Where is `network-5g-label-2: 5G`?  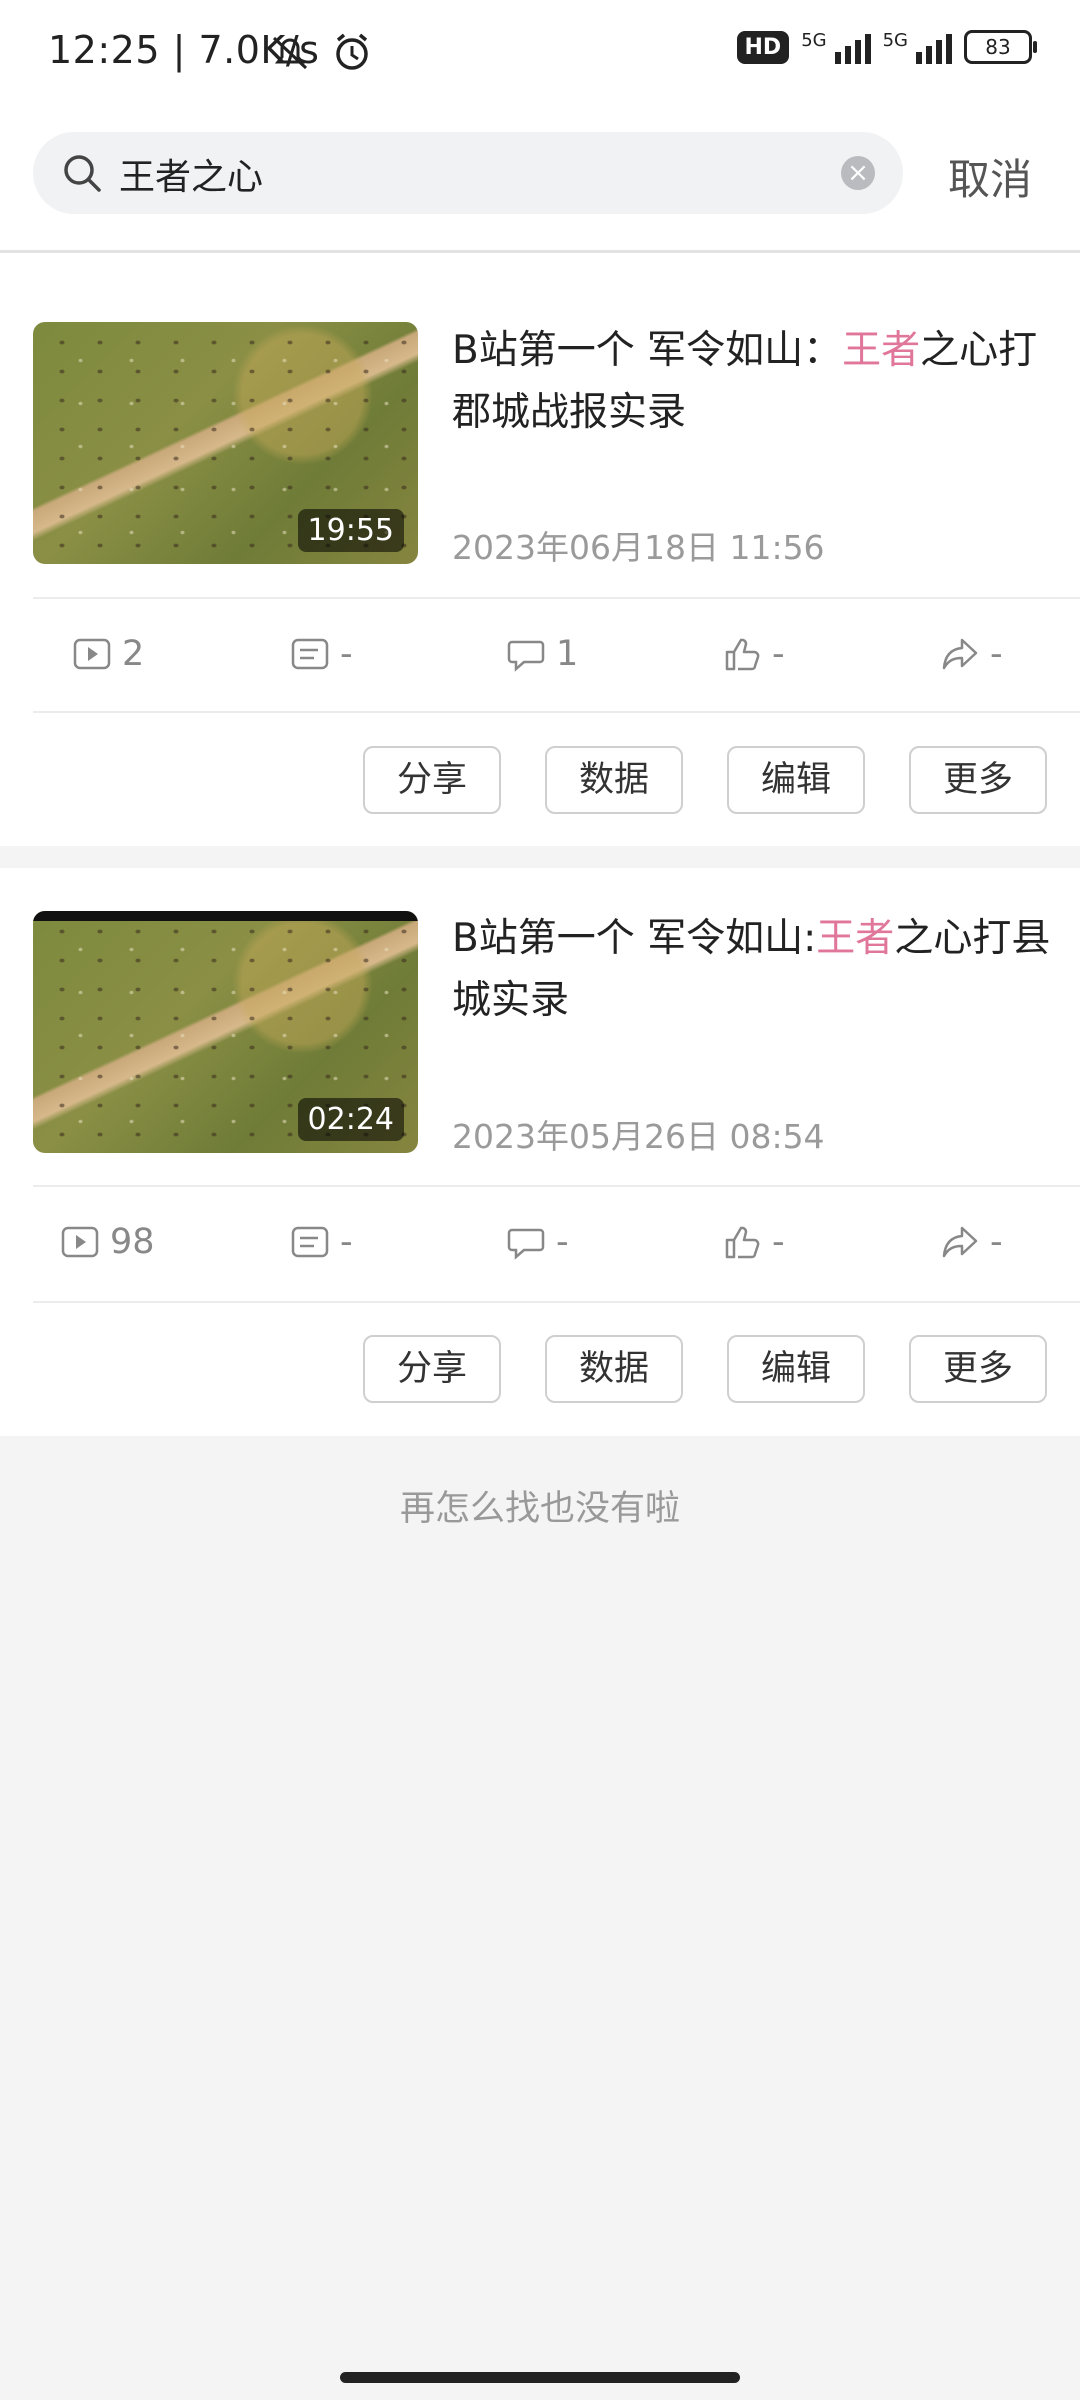 network-5g-label-2: 5G is located at coordinates (895, 40).